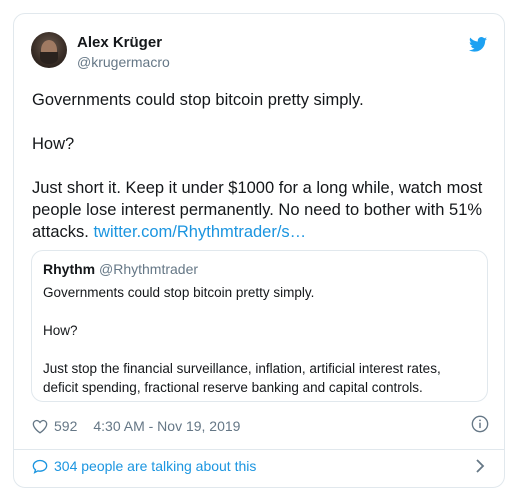  What do you see at coordinates (40, 466) in the screenshot?
I see `comment-bubble-icon` at bounding box center [40, 466].